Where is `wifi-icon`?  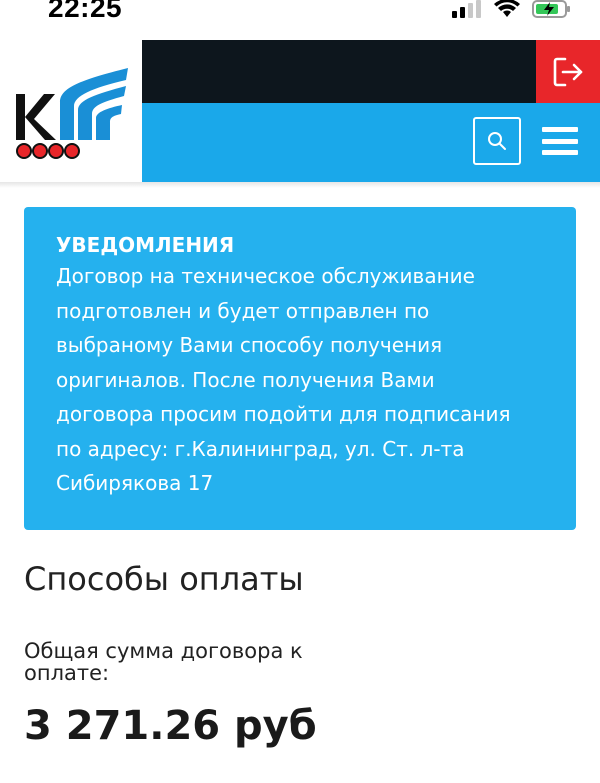 wifi-icon is located at coordinates (507, 8).